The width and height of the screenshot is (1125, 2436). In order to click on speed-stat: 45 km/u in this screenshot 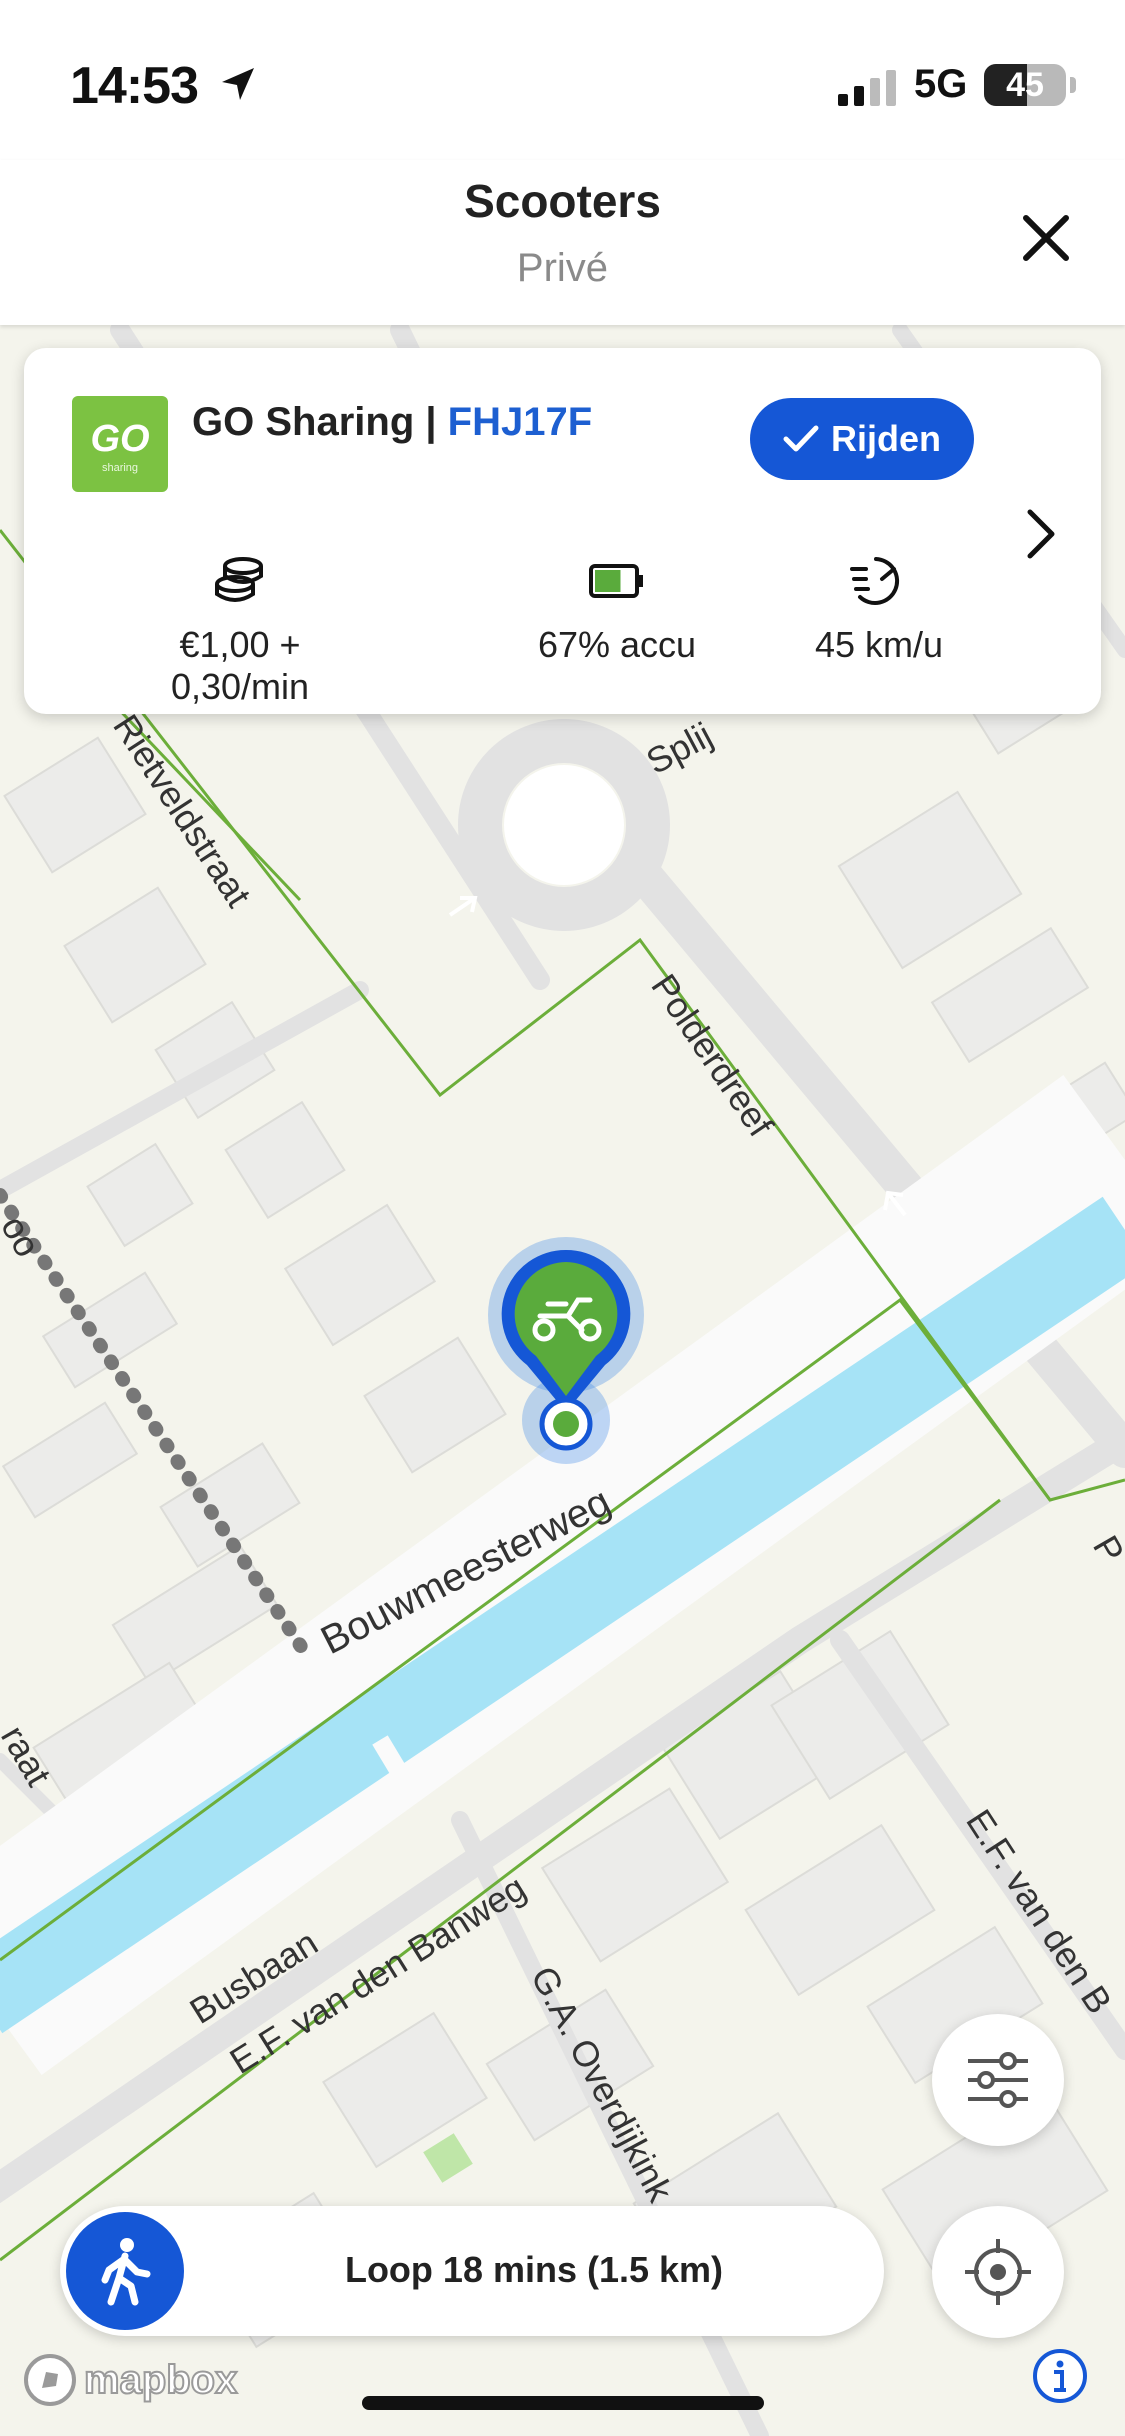, I will do `click(879, 609)`.